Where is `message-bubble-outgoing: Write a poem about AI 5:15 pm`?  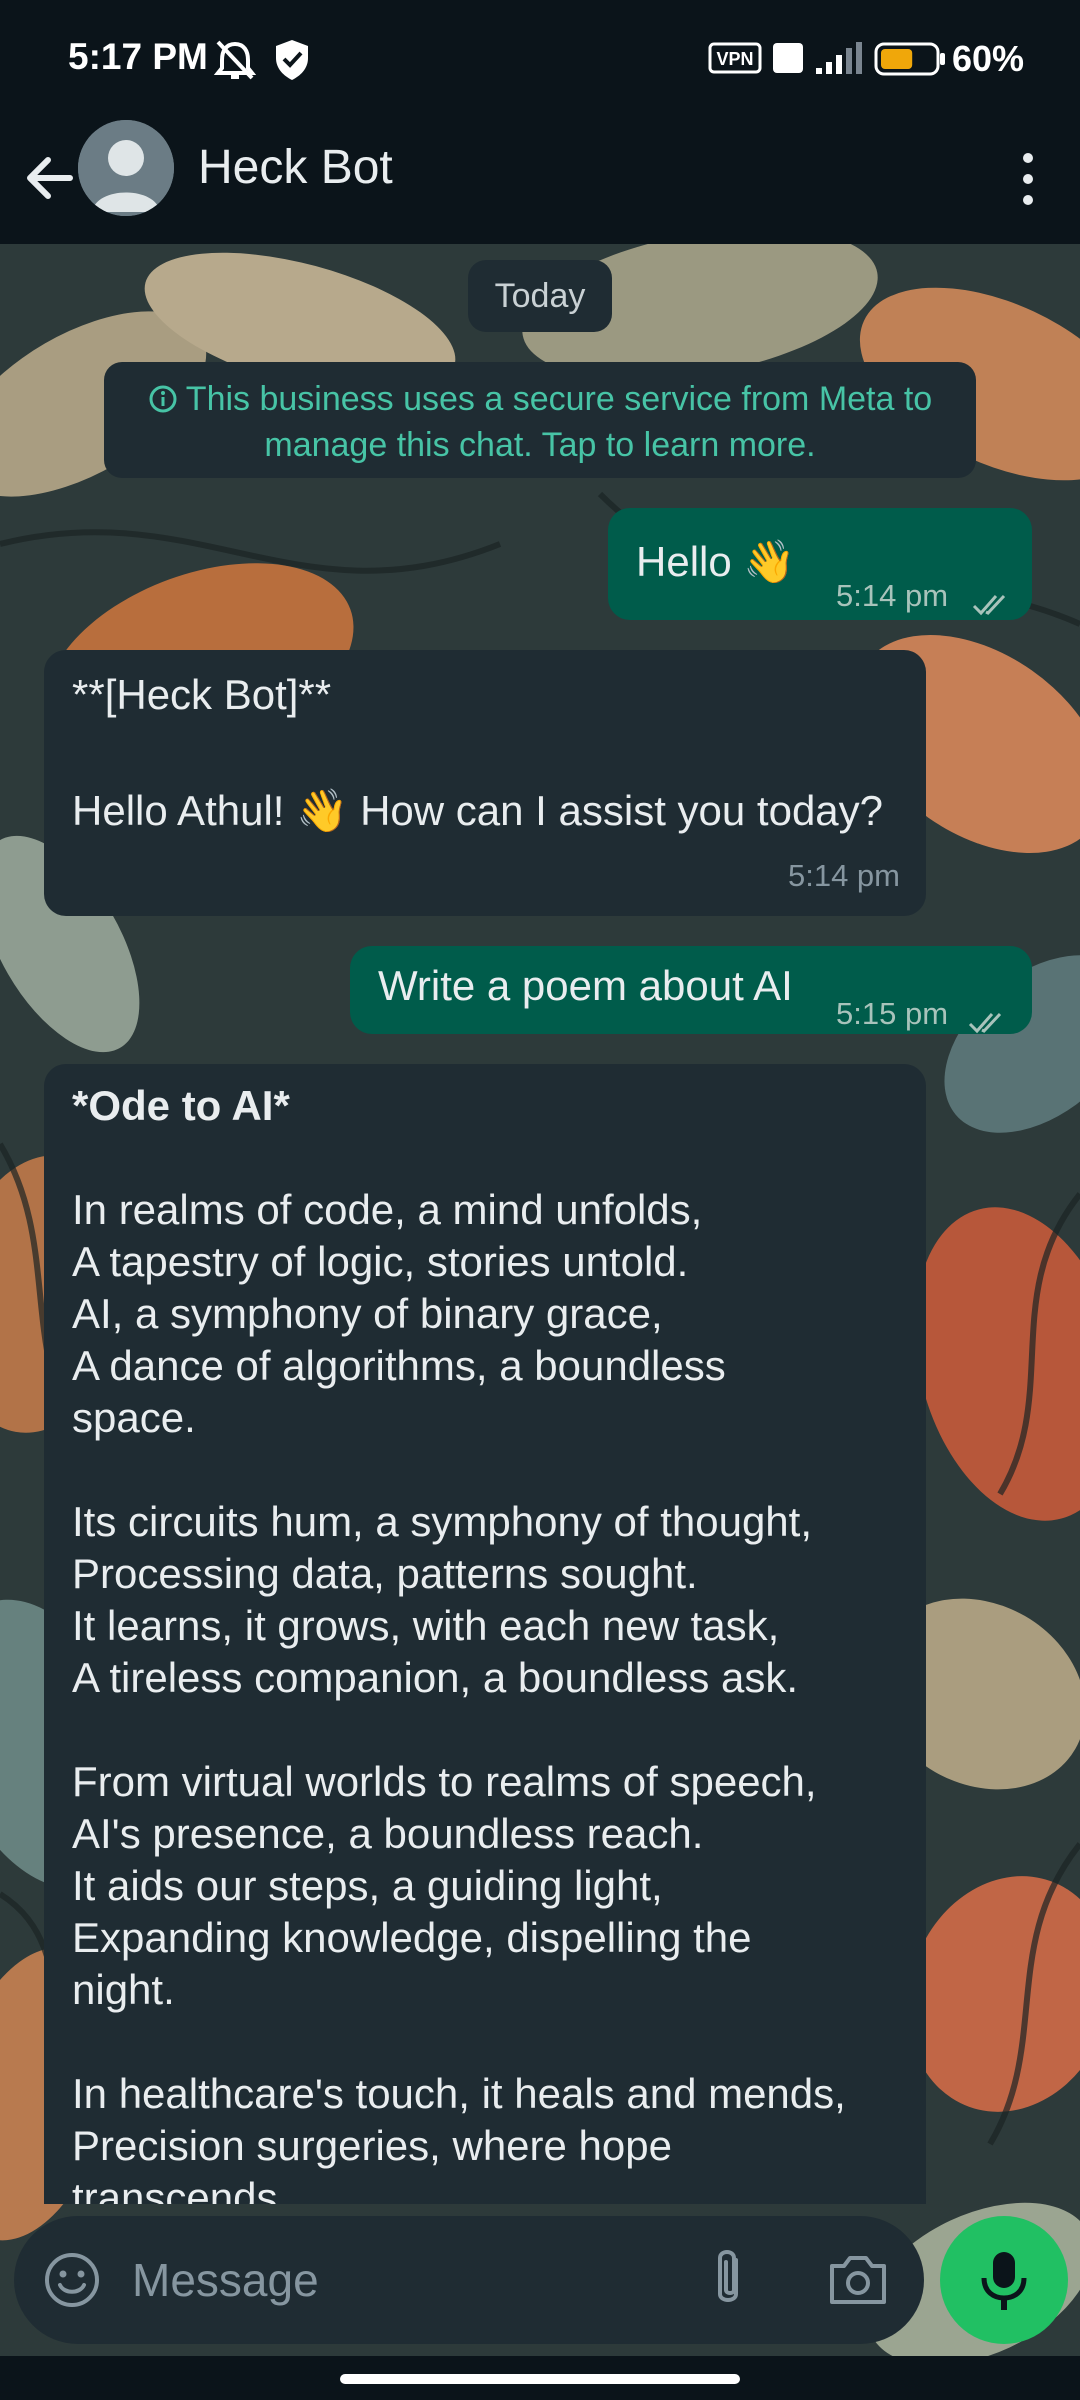
message-bubble-outgoing: Write a poem about AI 5:15 pm is located at coordinates (691, 990).